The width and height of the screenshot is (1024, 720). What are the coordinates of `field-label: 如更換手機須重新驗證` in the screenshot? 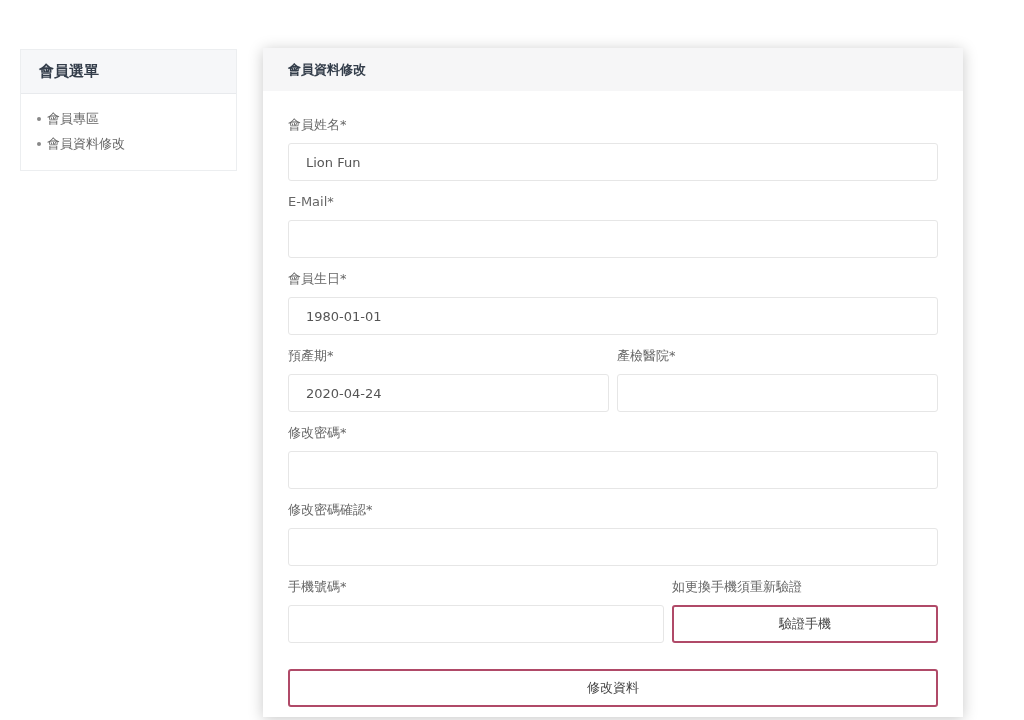 It's located at (737, 587).